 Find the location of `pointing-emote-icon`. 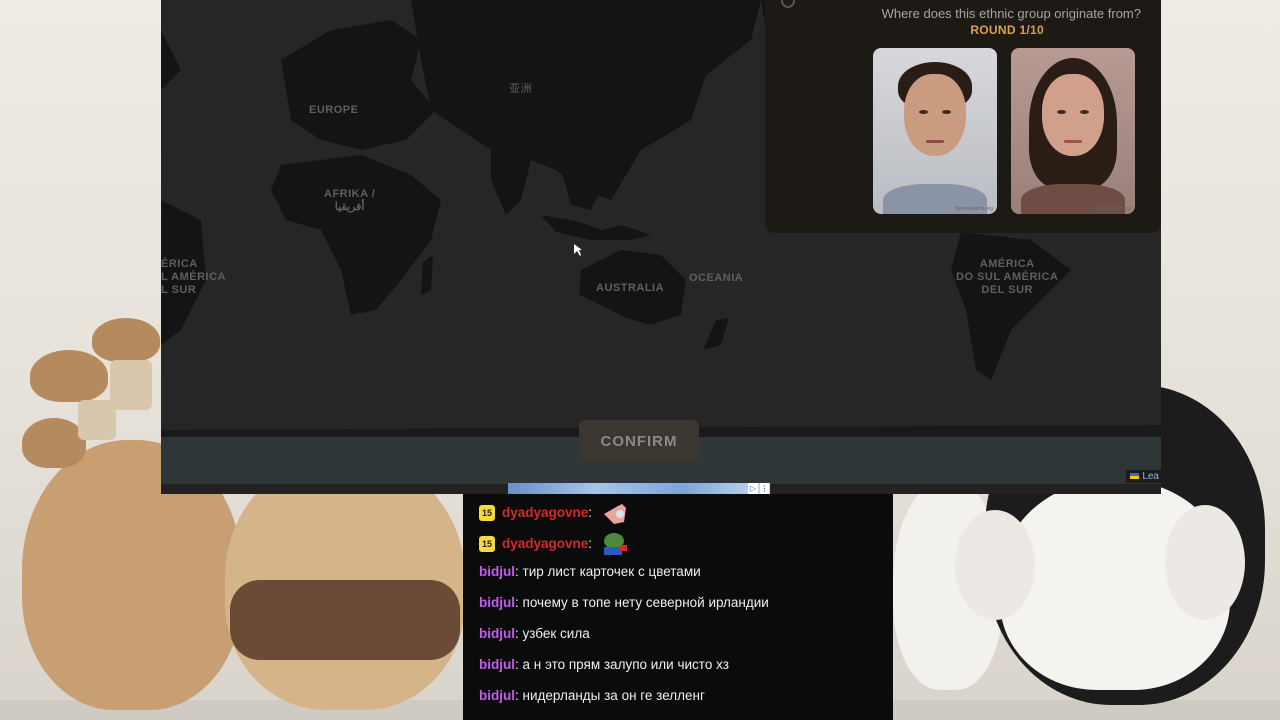

pointing-emote-icon is located at coordinates (614, 514).